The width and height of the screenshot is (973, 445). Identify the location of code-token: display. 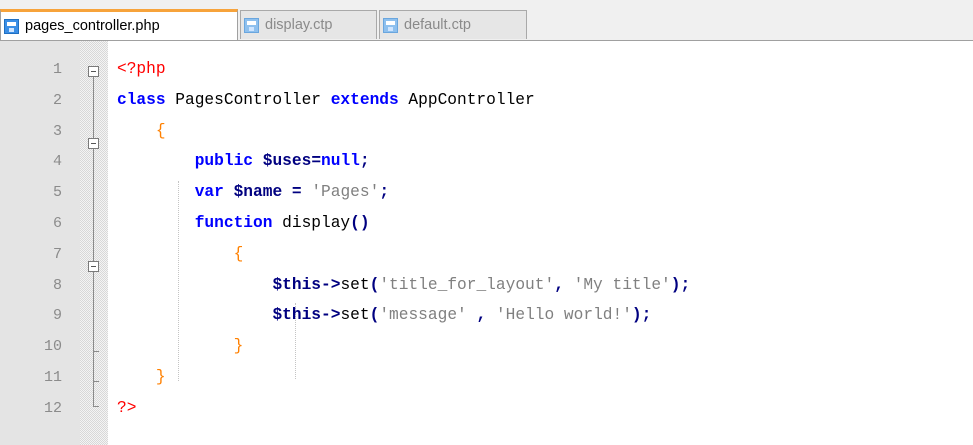
(311, 223).